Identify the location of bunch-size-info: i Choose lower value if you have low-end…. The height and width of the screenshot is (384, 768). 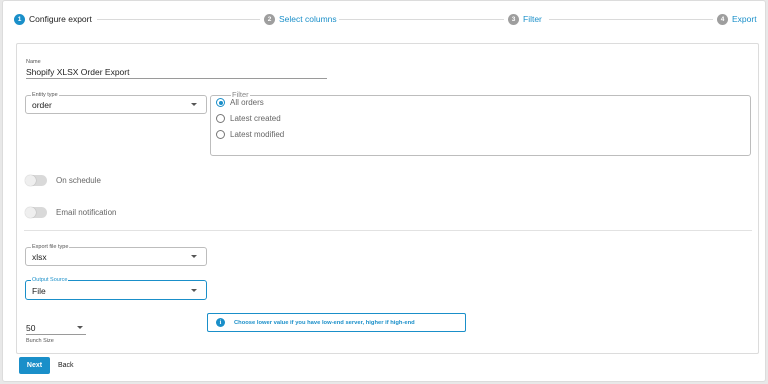
(336, 322).